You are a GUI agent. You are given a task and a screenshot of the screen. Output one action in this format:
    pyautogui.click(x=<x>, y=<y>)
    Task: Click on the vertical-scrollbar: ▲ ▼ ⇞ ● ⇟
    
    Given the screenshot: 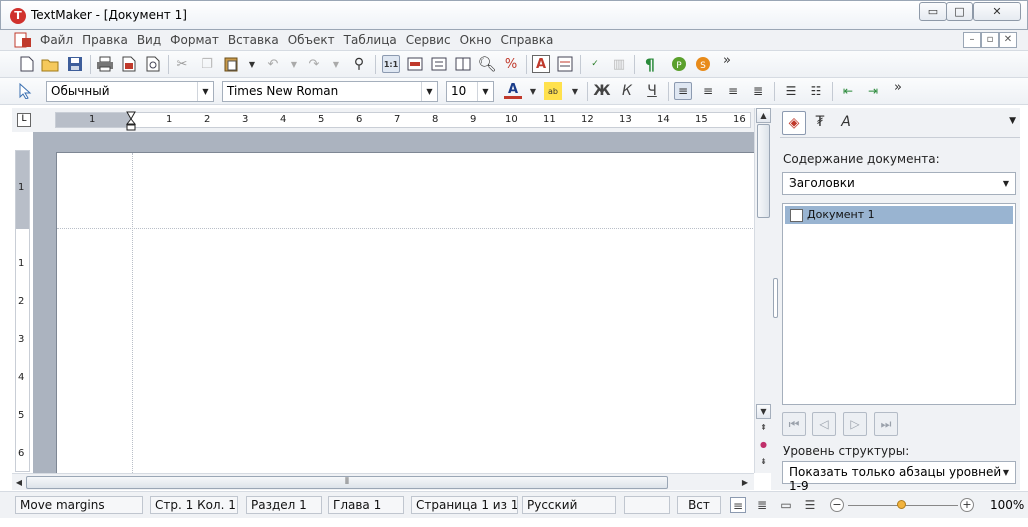 What is the action you would take?
    pyautogui.click(x=762, y=290)
    